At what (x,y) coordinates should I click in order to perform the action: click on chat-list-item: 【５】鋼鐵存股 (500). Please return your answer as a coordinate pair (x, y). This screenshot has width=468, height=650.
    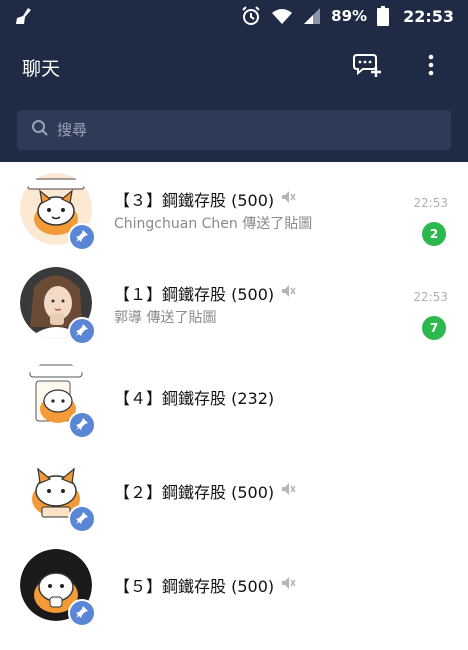
    Looking at the image, I should click on (234, 585).